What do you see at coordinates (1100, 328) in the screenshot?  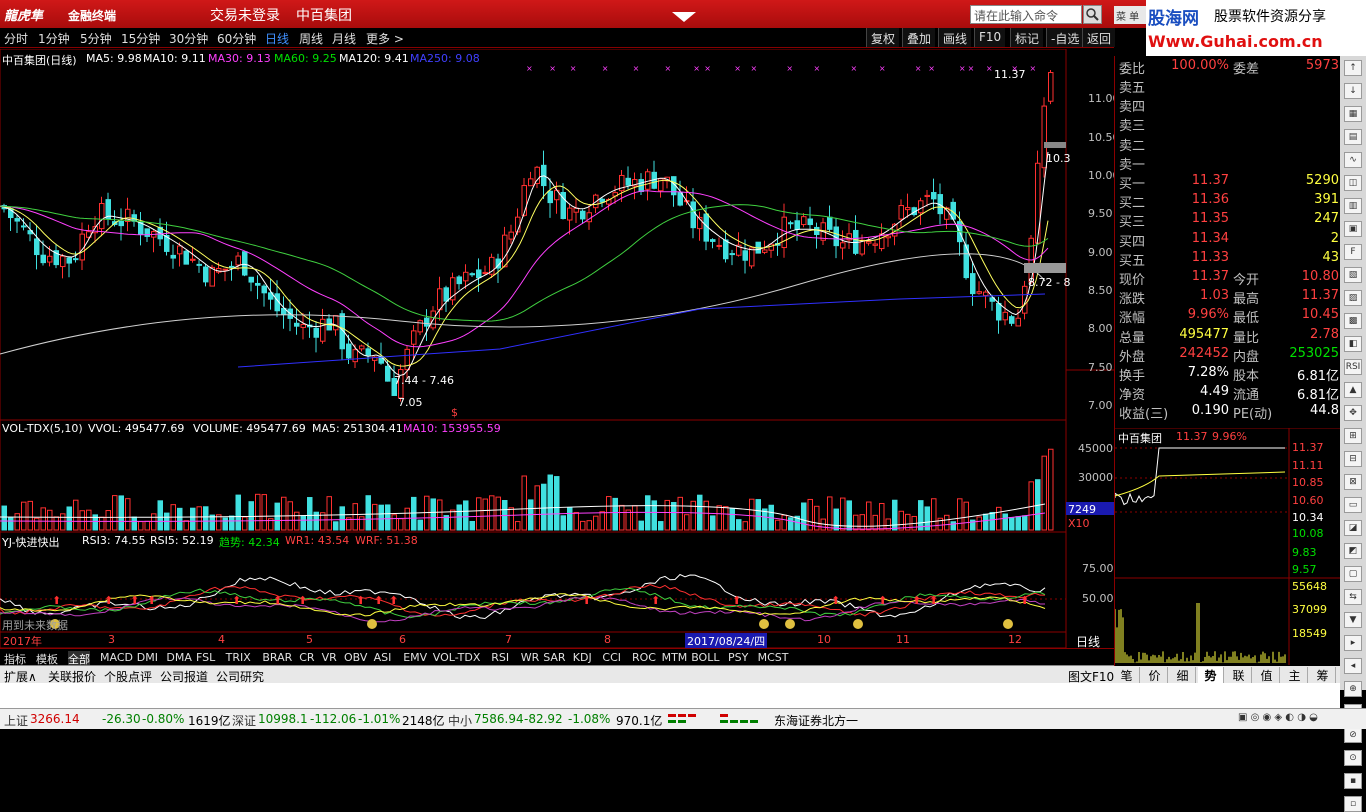 I see `y-tick: 8.00` at bounding box center [1100, 328].